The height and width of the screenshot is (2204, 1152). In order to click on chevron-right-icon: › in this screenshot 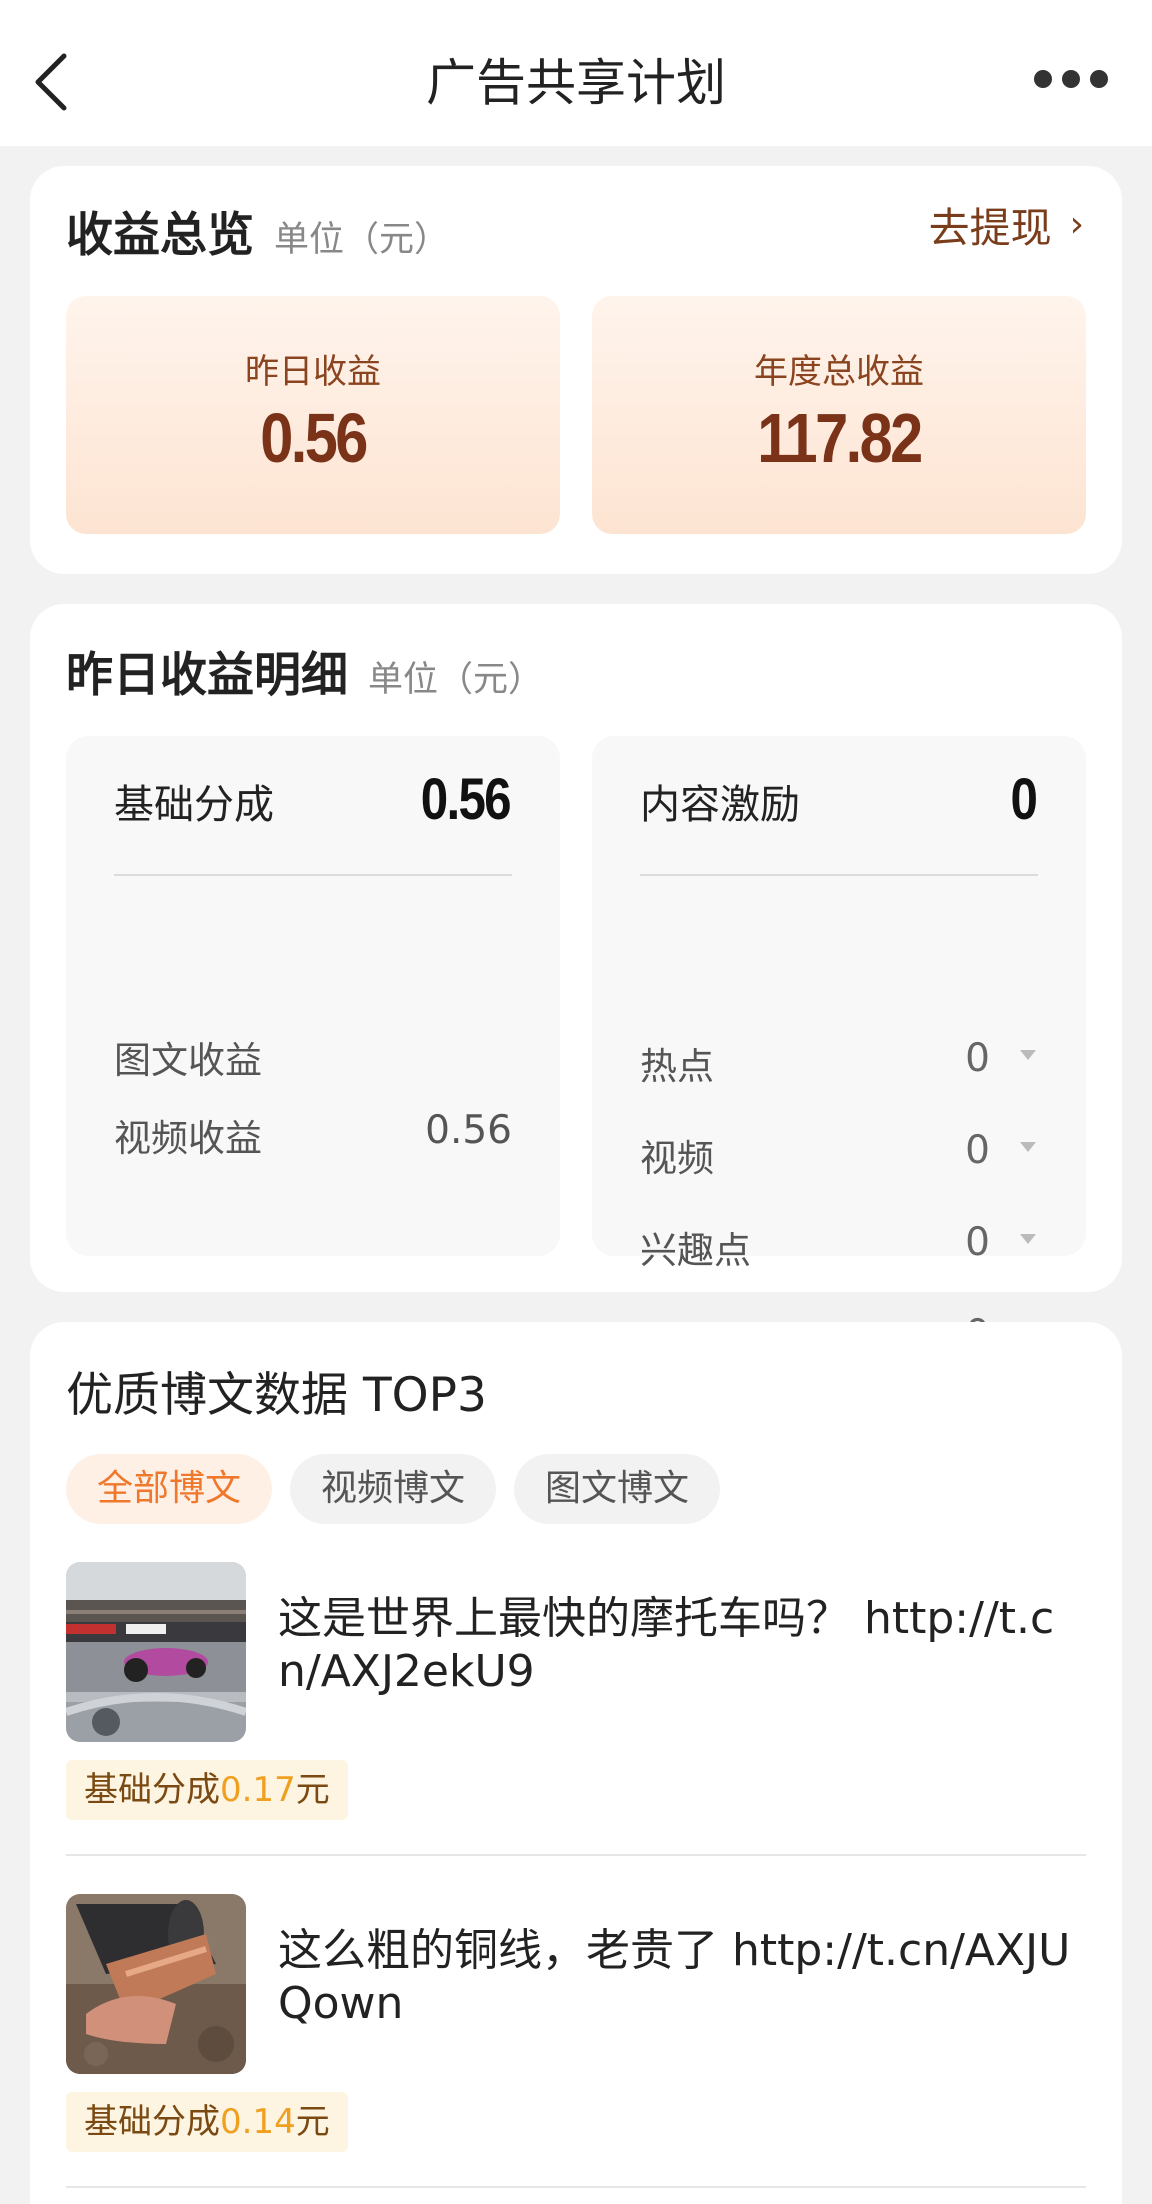, I will do `click(1076, 224)`.